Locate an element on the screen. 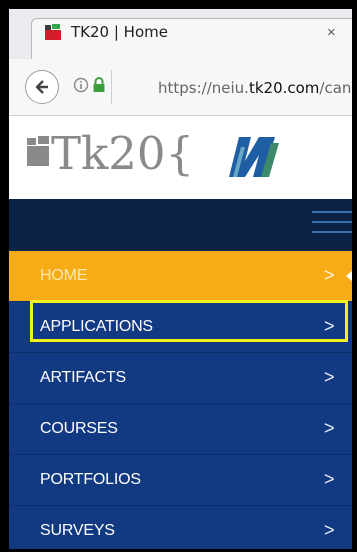  menu-item-applications: APPLICATIONS > is located at coordinates (180, 327).